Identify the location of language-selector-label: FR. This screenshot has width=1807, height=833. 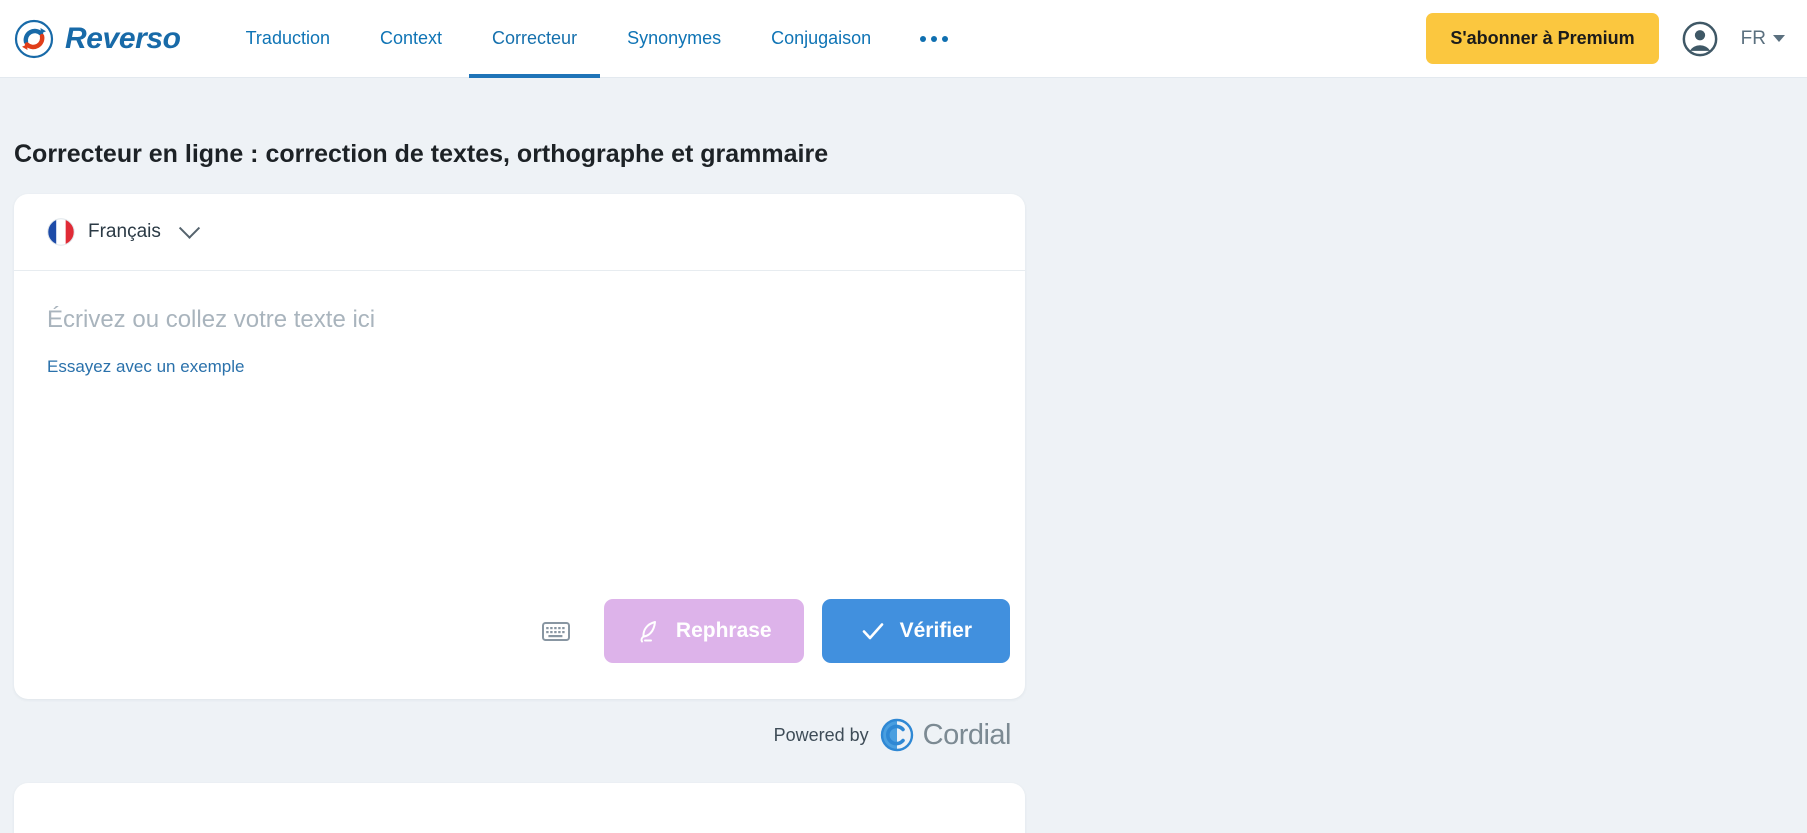
(1753, 38).